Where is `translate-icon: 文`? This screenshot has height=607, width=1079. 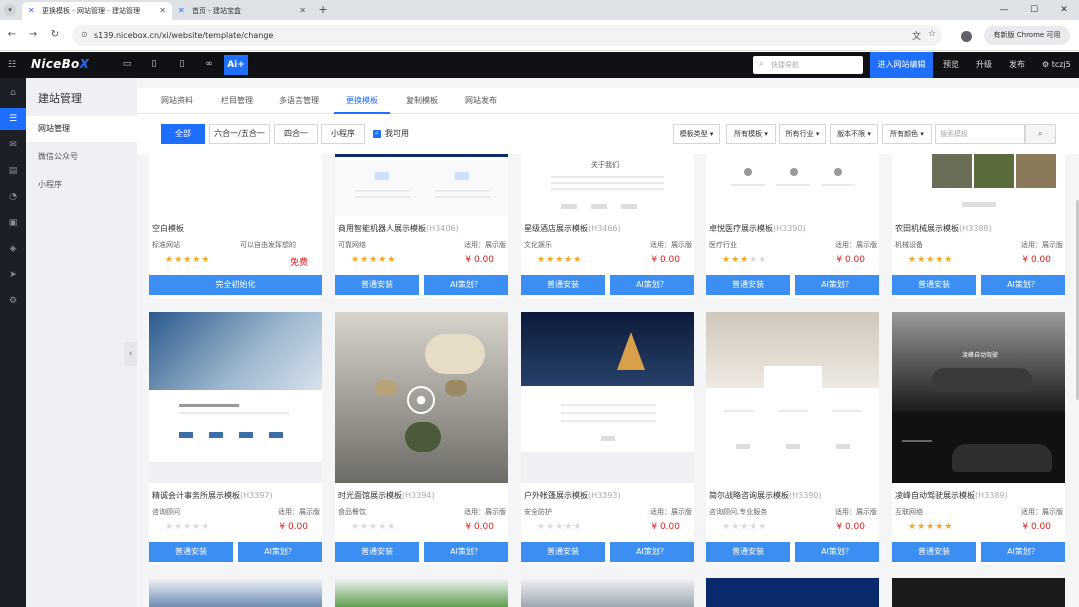 translate-icon: 文 is located at coordinates (916, 35).